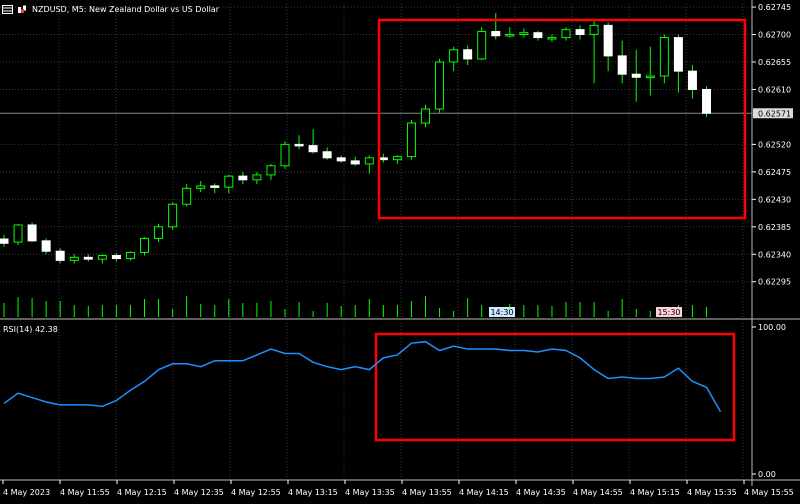  Describe the element at coordinates (774, 89) in the screenshot. I see `price-tick-label: 0.62610` at that location.